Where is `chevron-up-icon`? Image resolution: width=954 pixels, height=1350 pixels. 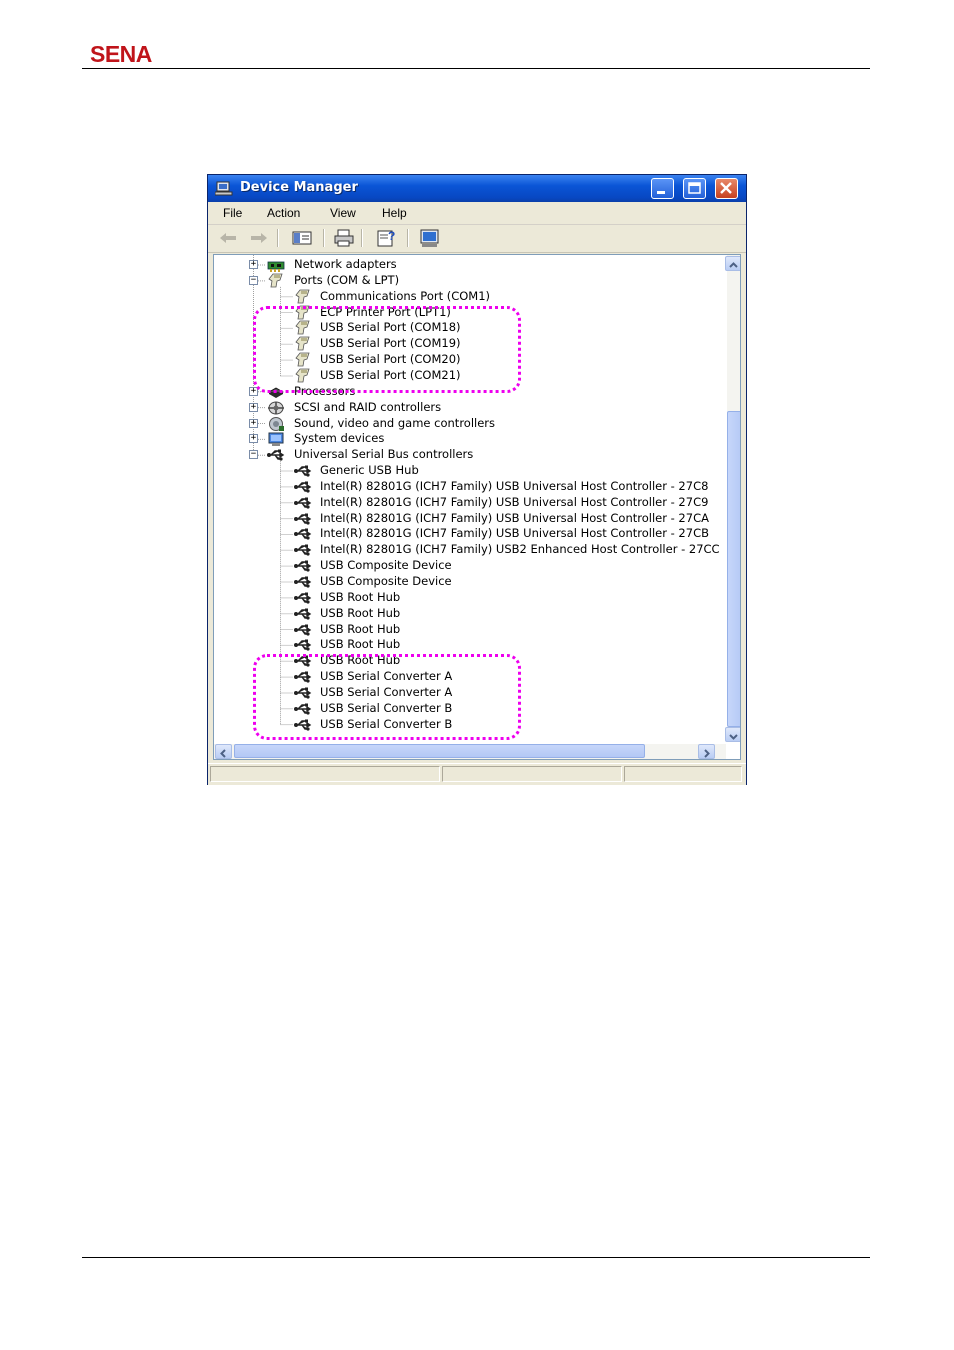
chevron-up-icon is located at coordinates (733, 265).